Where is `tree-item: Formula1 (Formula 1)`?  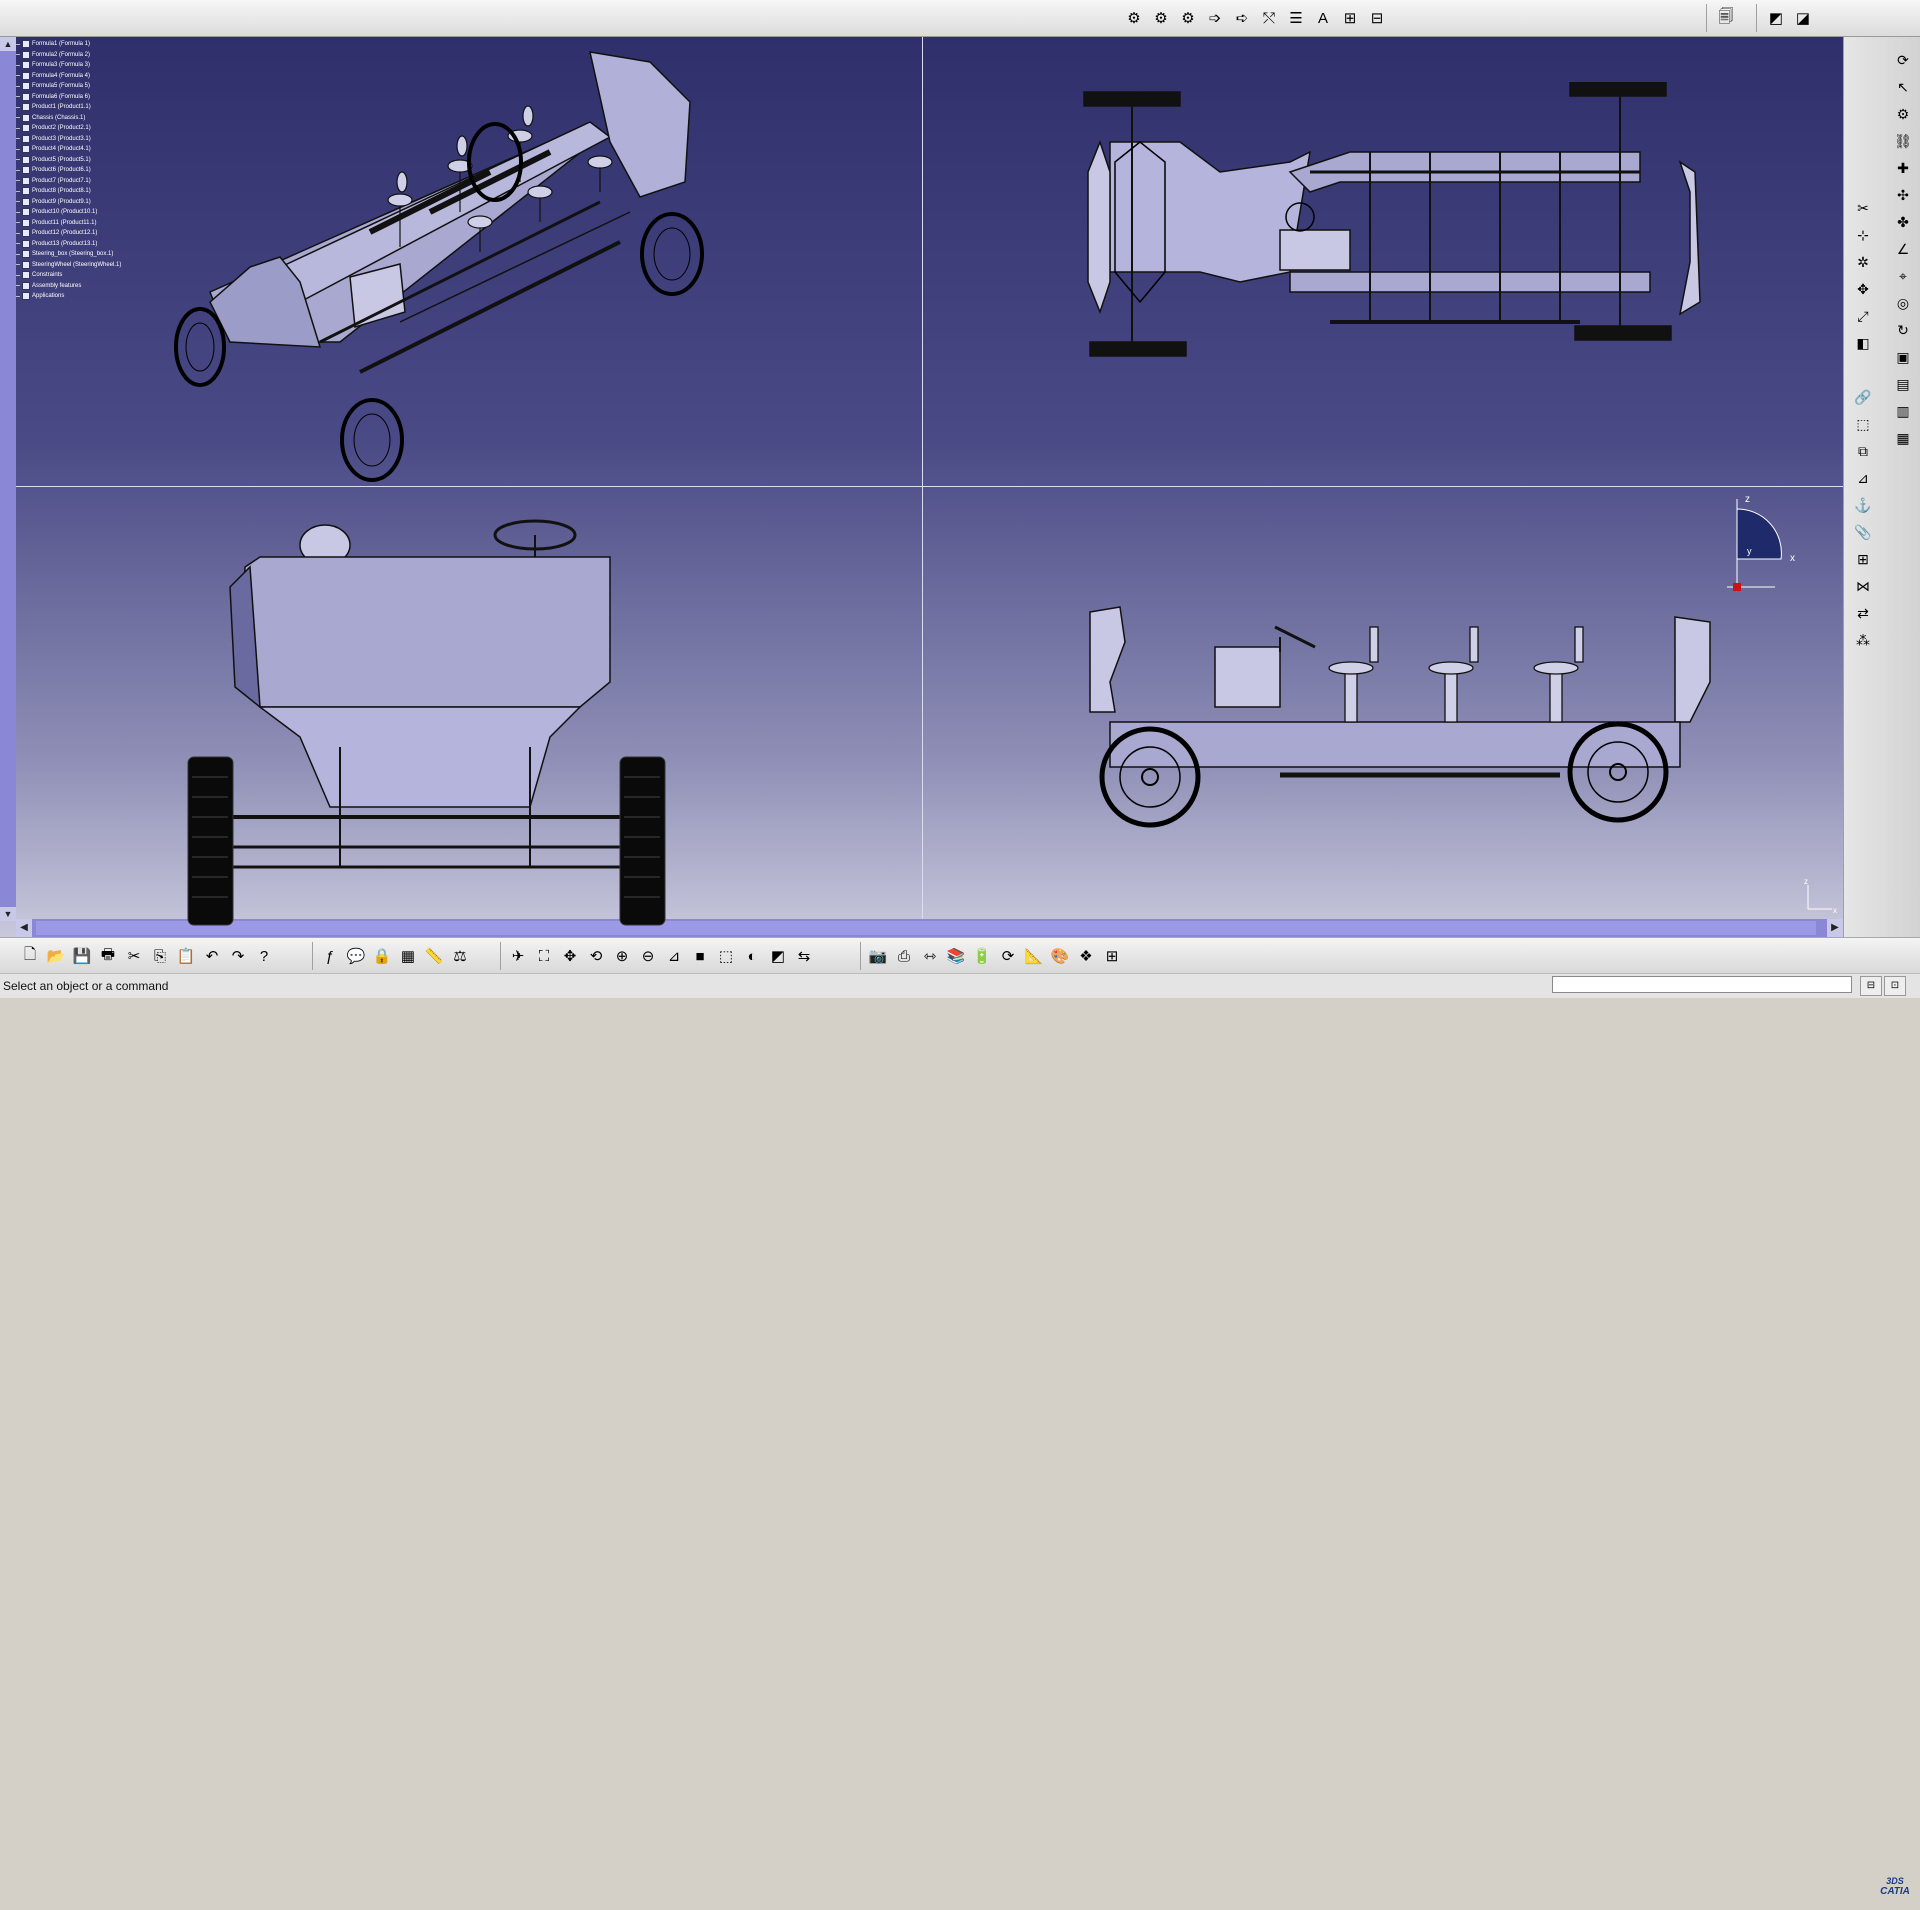 tree-item: Formula1 (Formula 1) is located at coordinates (86, 44).